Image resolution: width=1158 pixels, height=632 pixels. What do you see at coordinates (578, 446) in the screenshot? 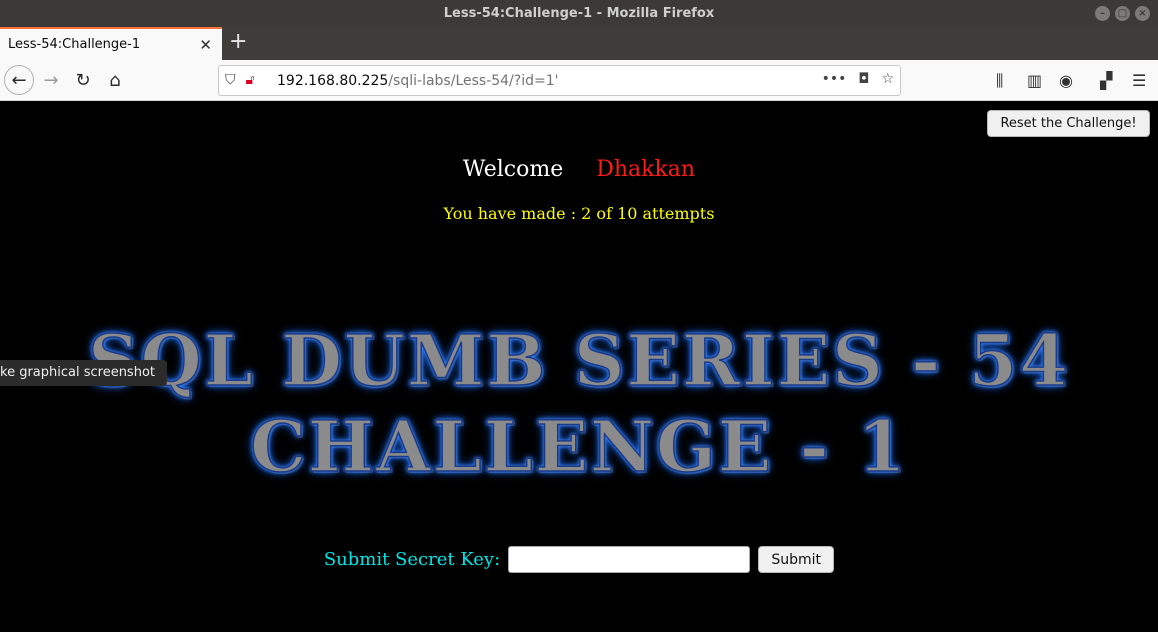
I see `banner-line-2: CHALLENGE - 1` at bounding box center [578, 446].